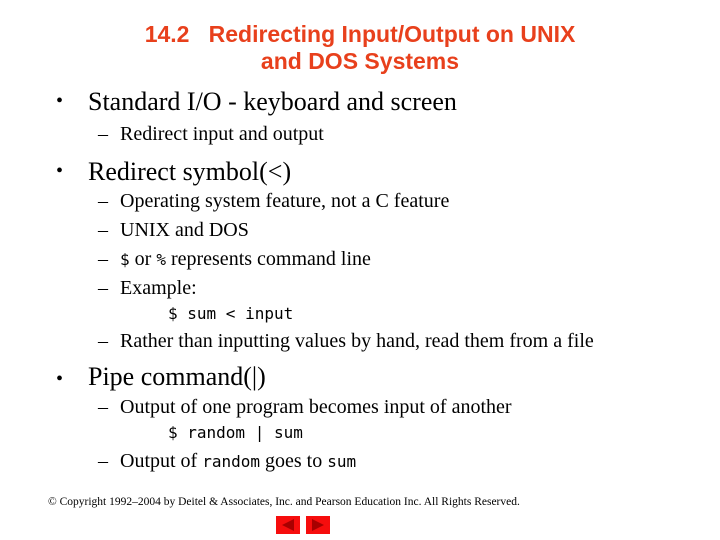 The height and width of the screenshot is (540, 720). I want to click on code-sum: sum, so click(342, 461).